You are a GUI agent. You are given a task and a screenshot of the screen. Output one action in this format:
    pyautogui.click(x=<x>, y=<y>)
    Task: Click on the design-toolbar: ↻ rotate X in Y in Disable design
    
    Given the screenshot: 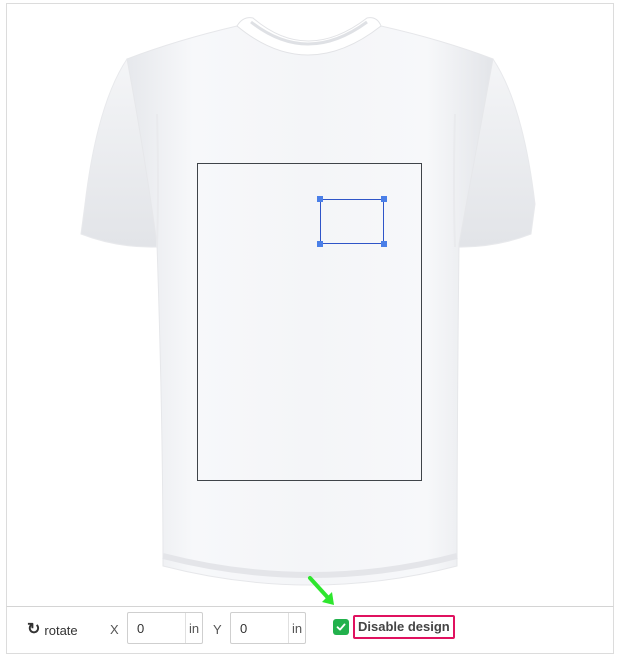 What is the action you would take?
    pyautogui.click(x=310, y=630)
    